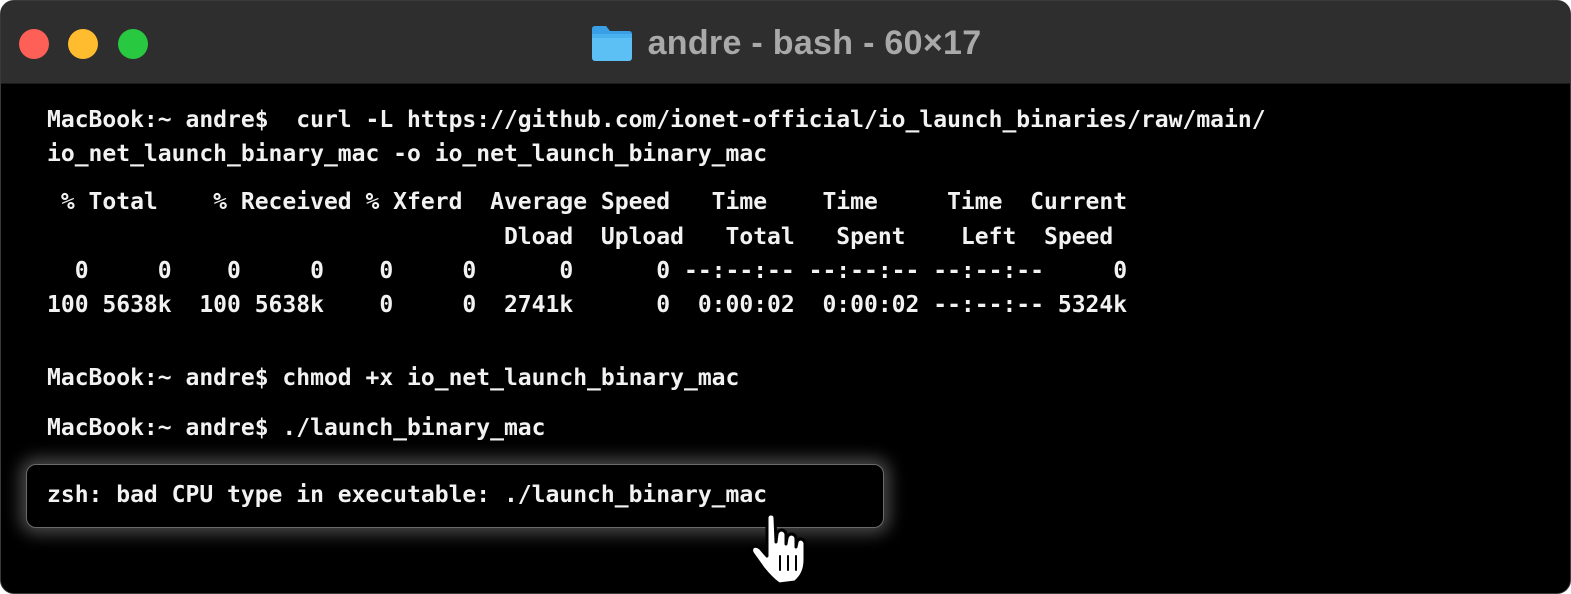 This screenshot has height=594, width=1571. I want to click on window-title-group: andre - bash - 60×17, so click(785, 43).